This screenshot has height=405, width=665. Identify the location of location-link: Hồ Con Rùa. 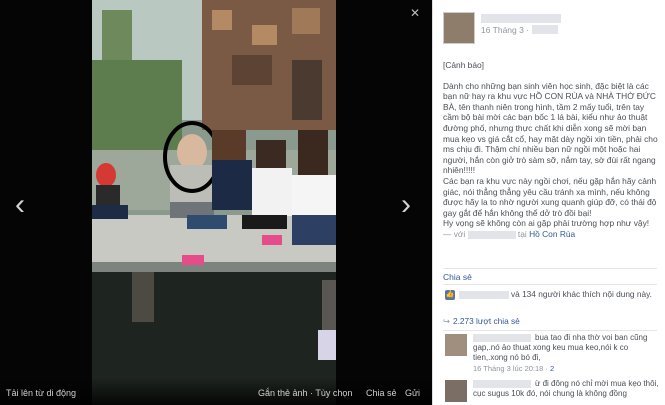
(552, 234).